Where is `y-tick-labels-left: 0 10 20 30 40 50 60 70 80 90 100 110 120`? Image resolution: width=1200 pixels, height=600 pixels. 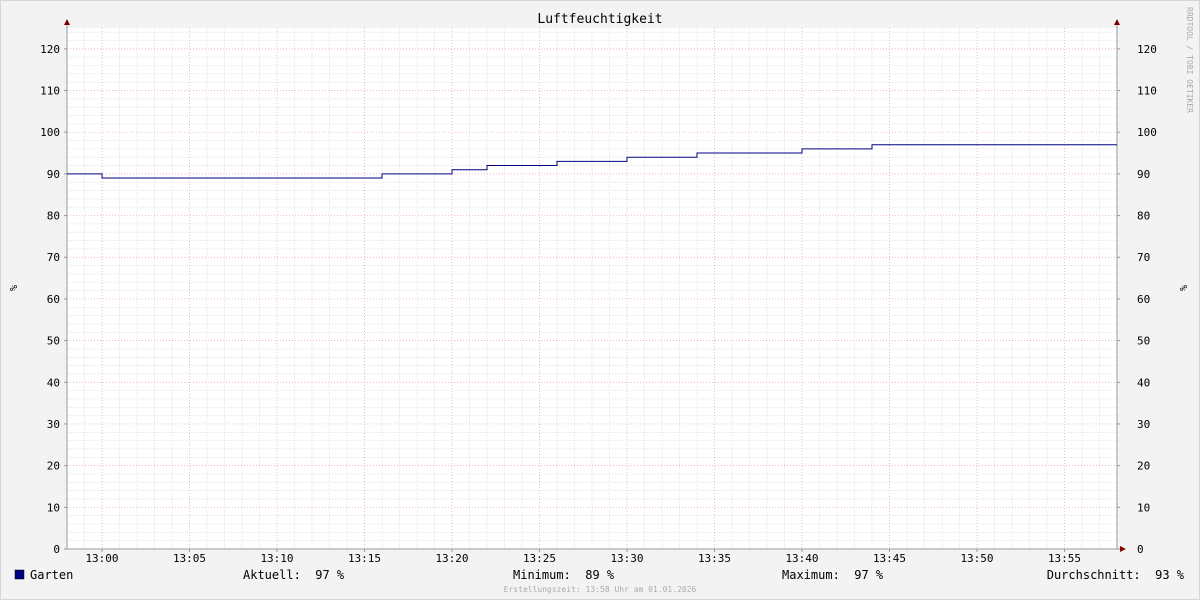
y-tick-labels-left: 0 10 20 30 40 50 60 70 80 90 100 110 120 is located at coordinates (50, 299).